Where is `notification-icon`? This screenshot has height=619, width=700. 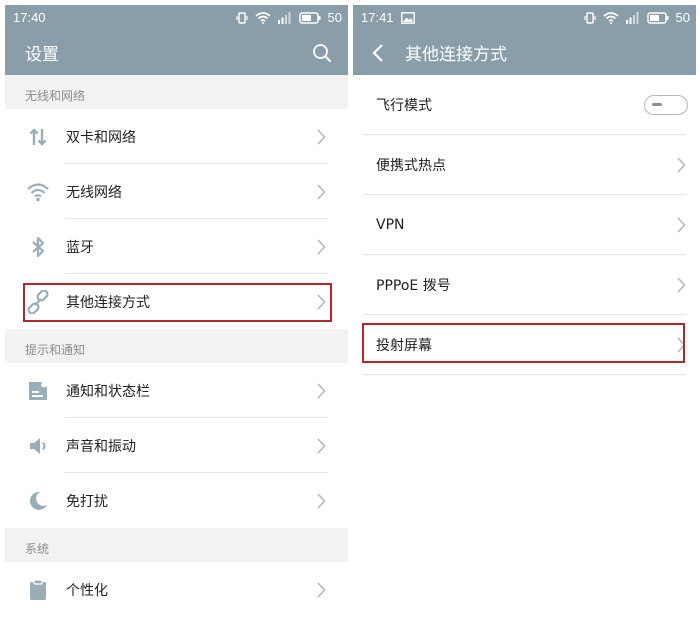 notification-icon is located at coordinates (38, 391).